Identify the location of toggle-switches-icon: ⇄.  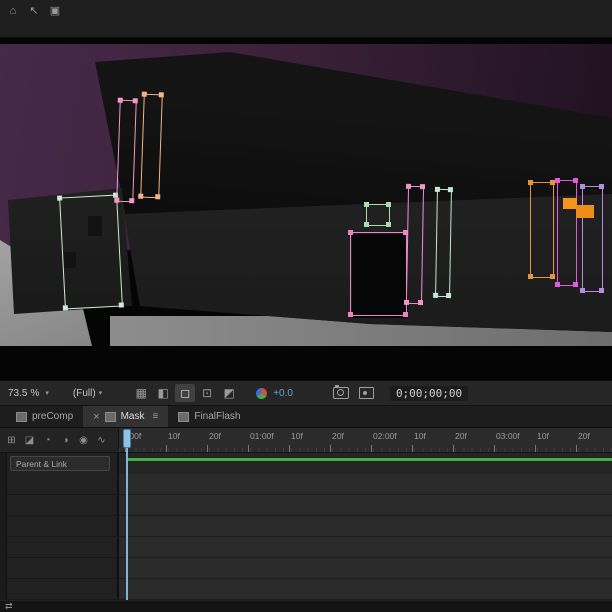
(9, 606).